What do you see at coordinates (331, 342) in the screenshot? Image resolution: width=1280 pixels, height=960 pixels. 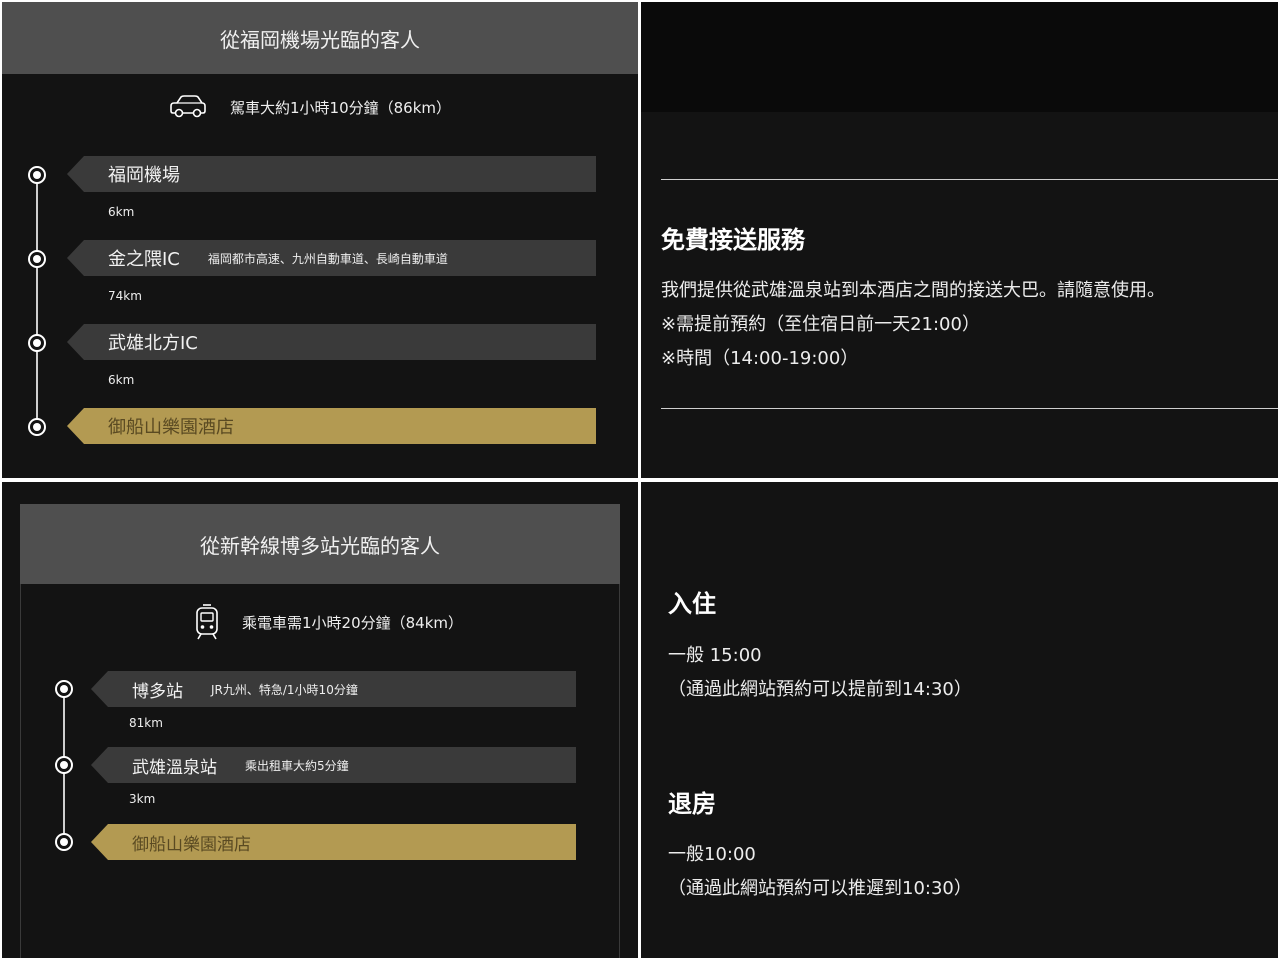 I see `stop-takeo-kitagata-ic: 武雄北方IC` at bounding box center [331, 342].